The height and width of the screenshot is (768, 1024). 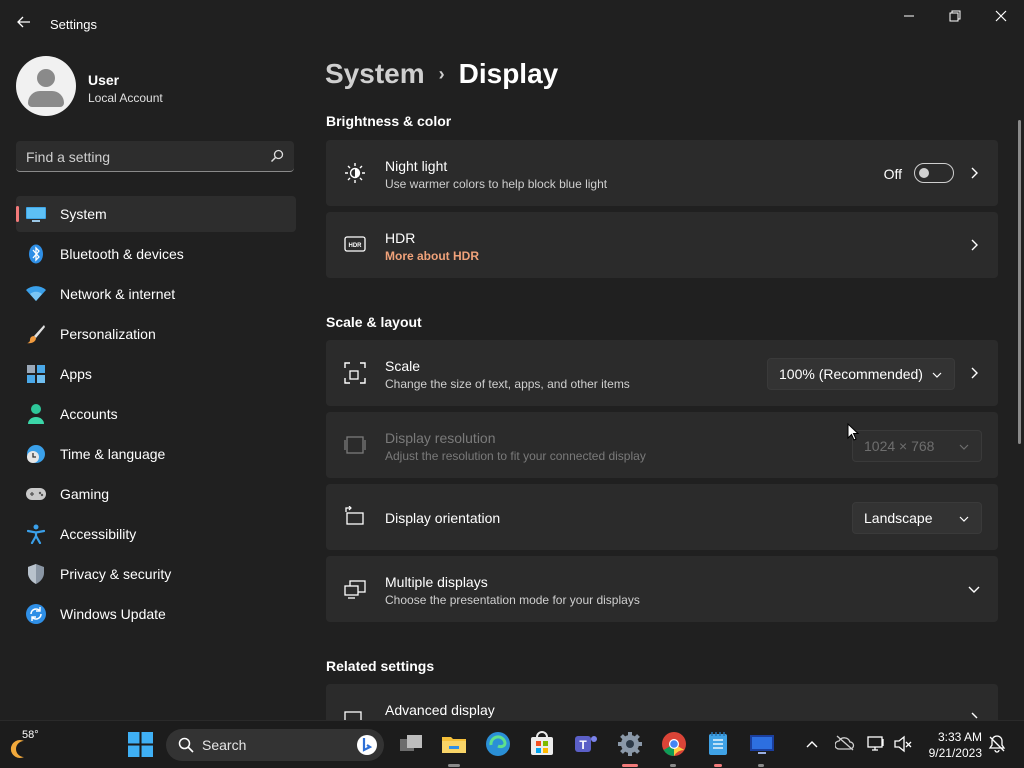 I want to click on sidebar-item-accounts: Accounts, so click(x=156, y=414).